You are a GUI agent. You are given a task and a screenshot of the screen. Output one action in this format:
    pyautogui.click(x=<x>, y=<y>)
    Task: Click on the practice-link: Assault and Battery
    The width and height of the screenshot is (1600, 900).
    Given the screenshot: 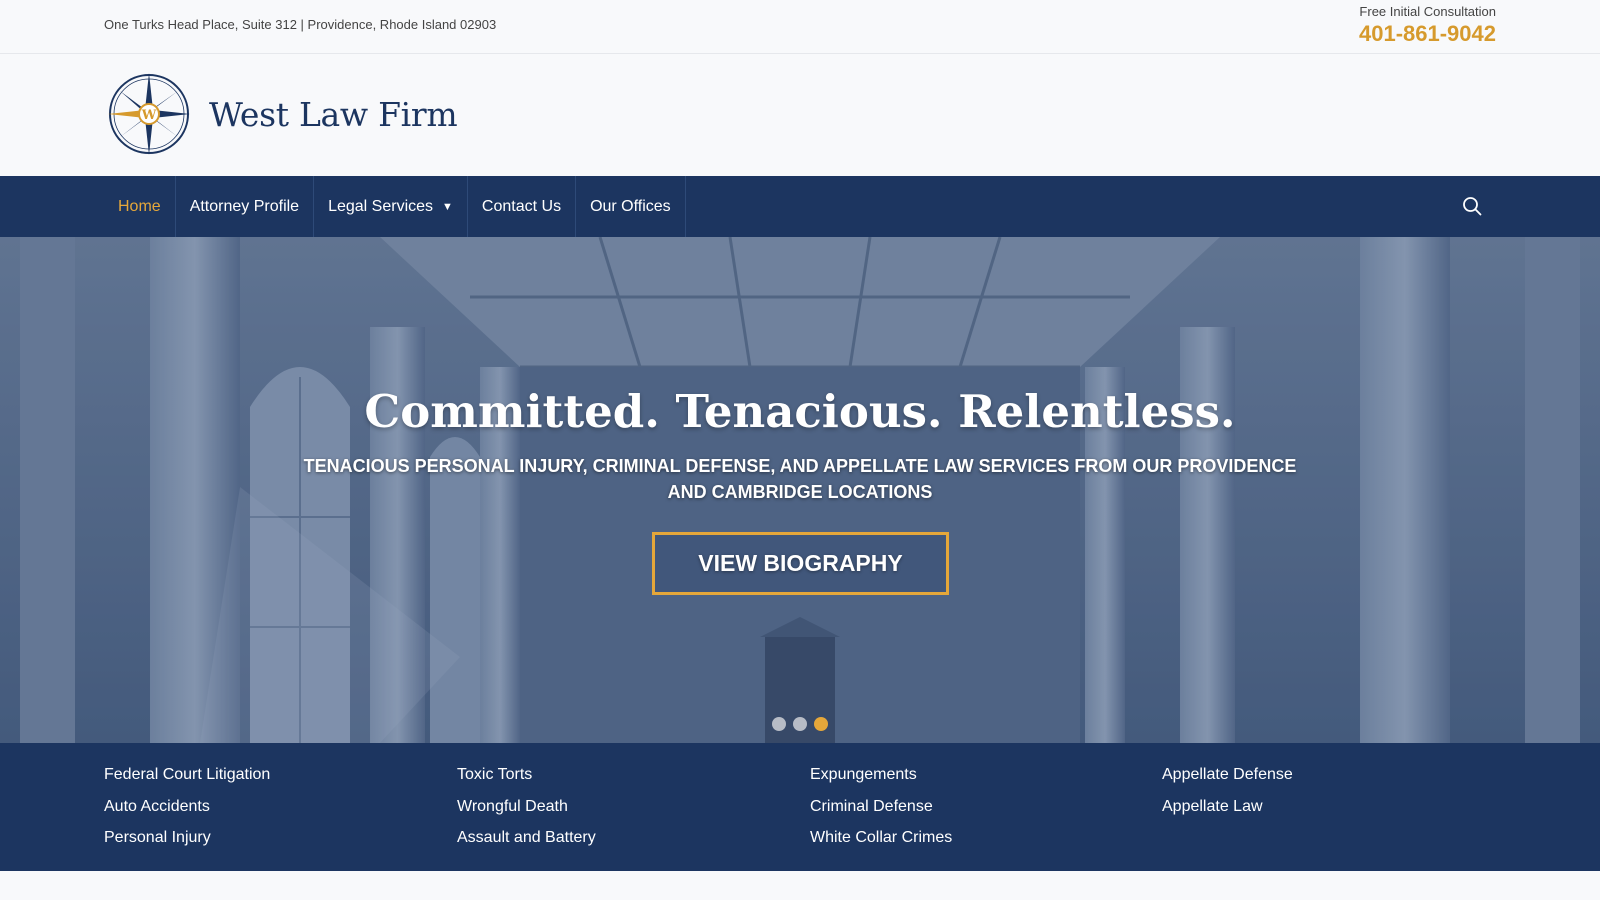 What is the action you would take?
    pyautogui.click(x=526, y=843)
    